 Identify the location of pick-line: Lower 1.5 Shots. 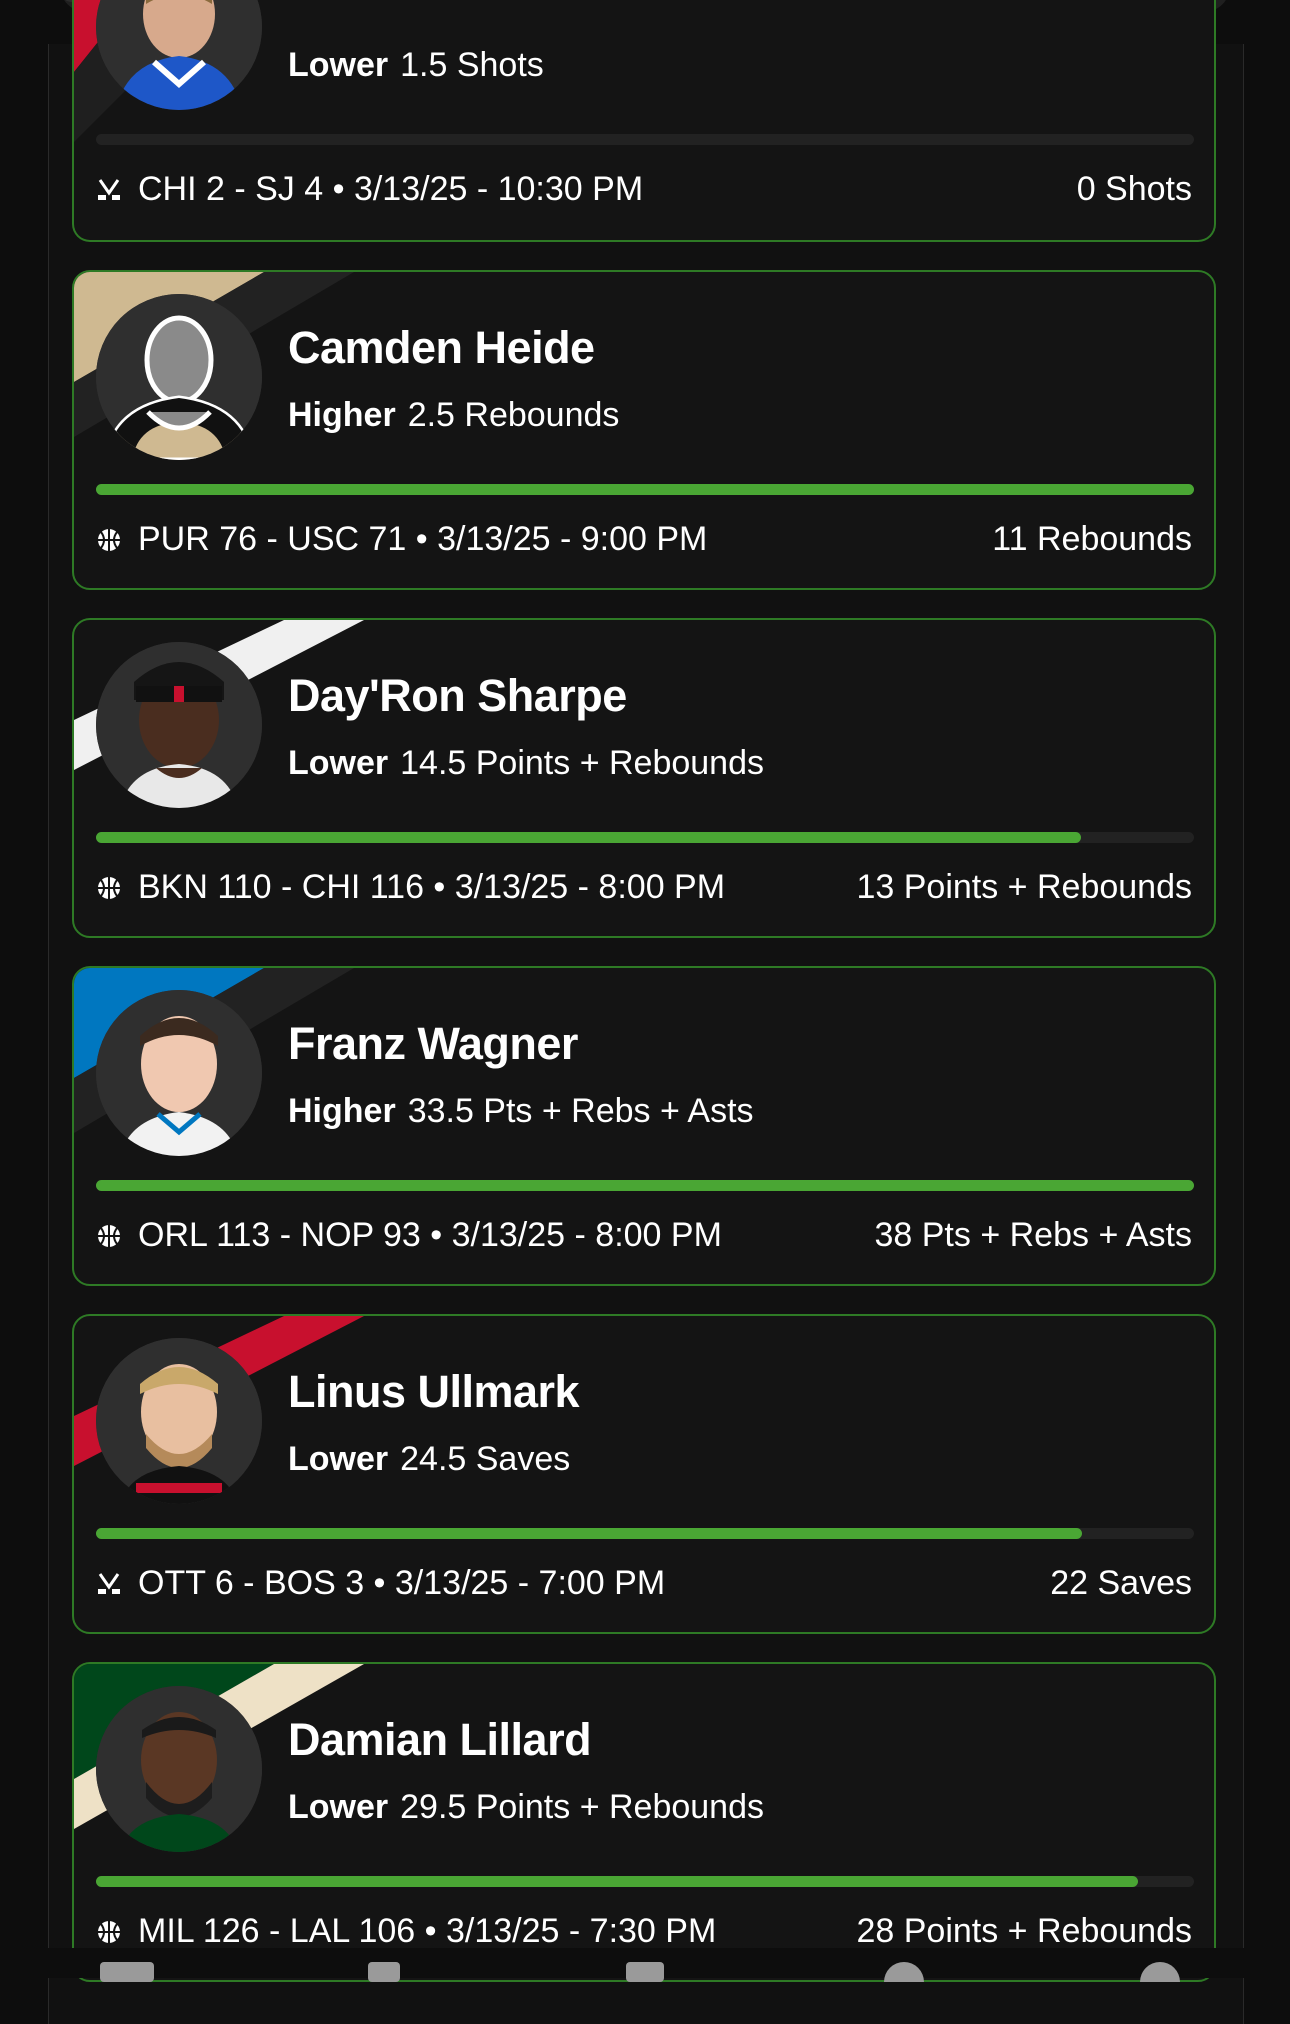
(416, 65).